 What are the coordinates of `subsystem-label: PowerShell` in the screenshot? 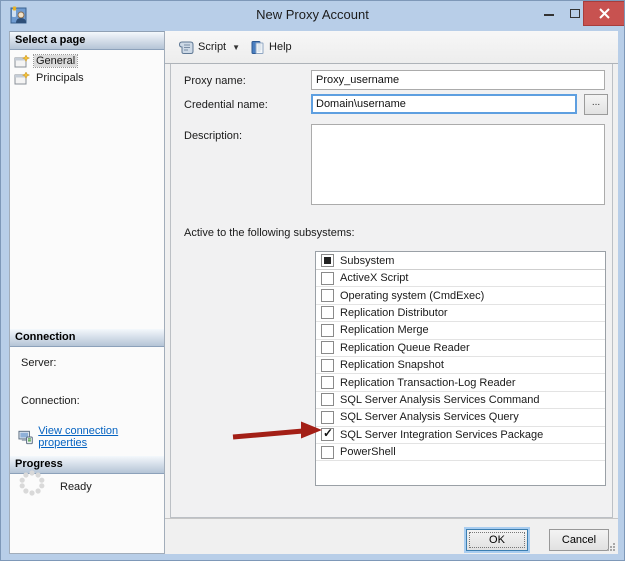 It's located at (368, 452).